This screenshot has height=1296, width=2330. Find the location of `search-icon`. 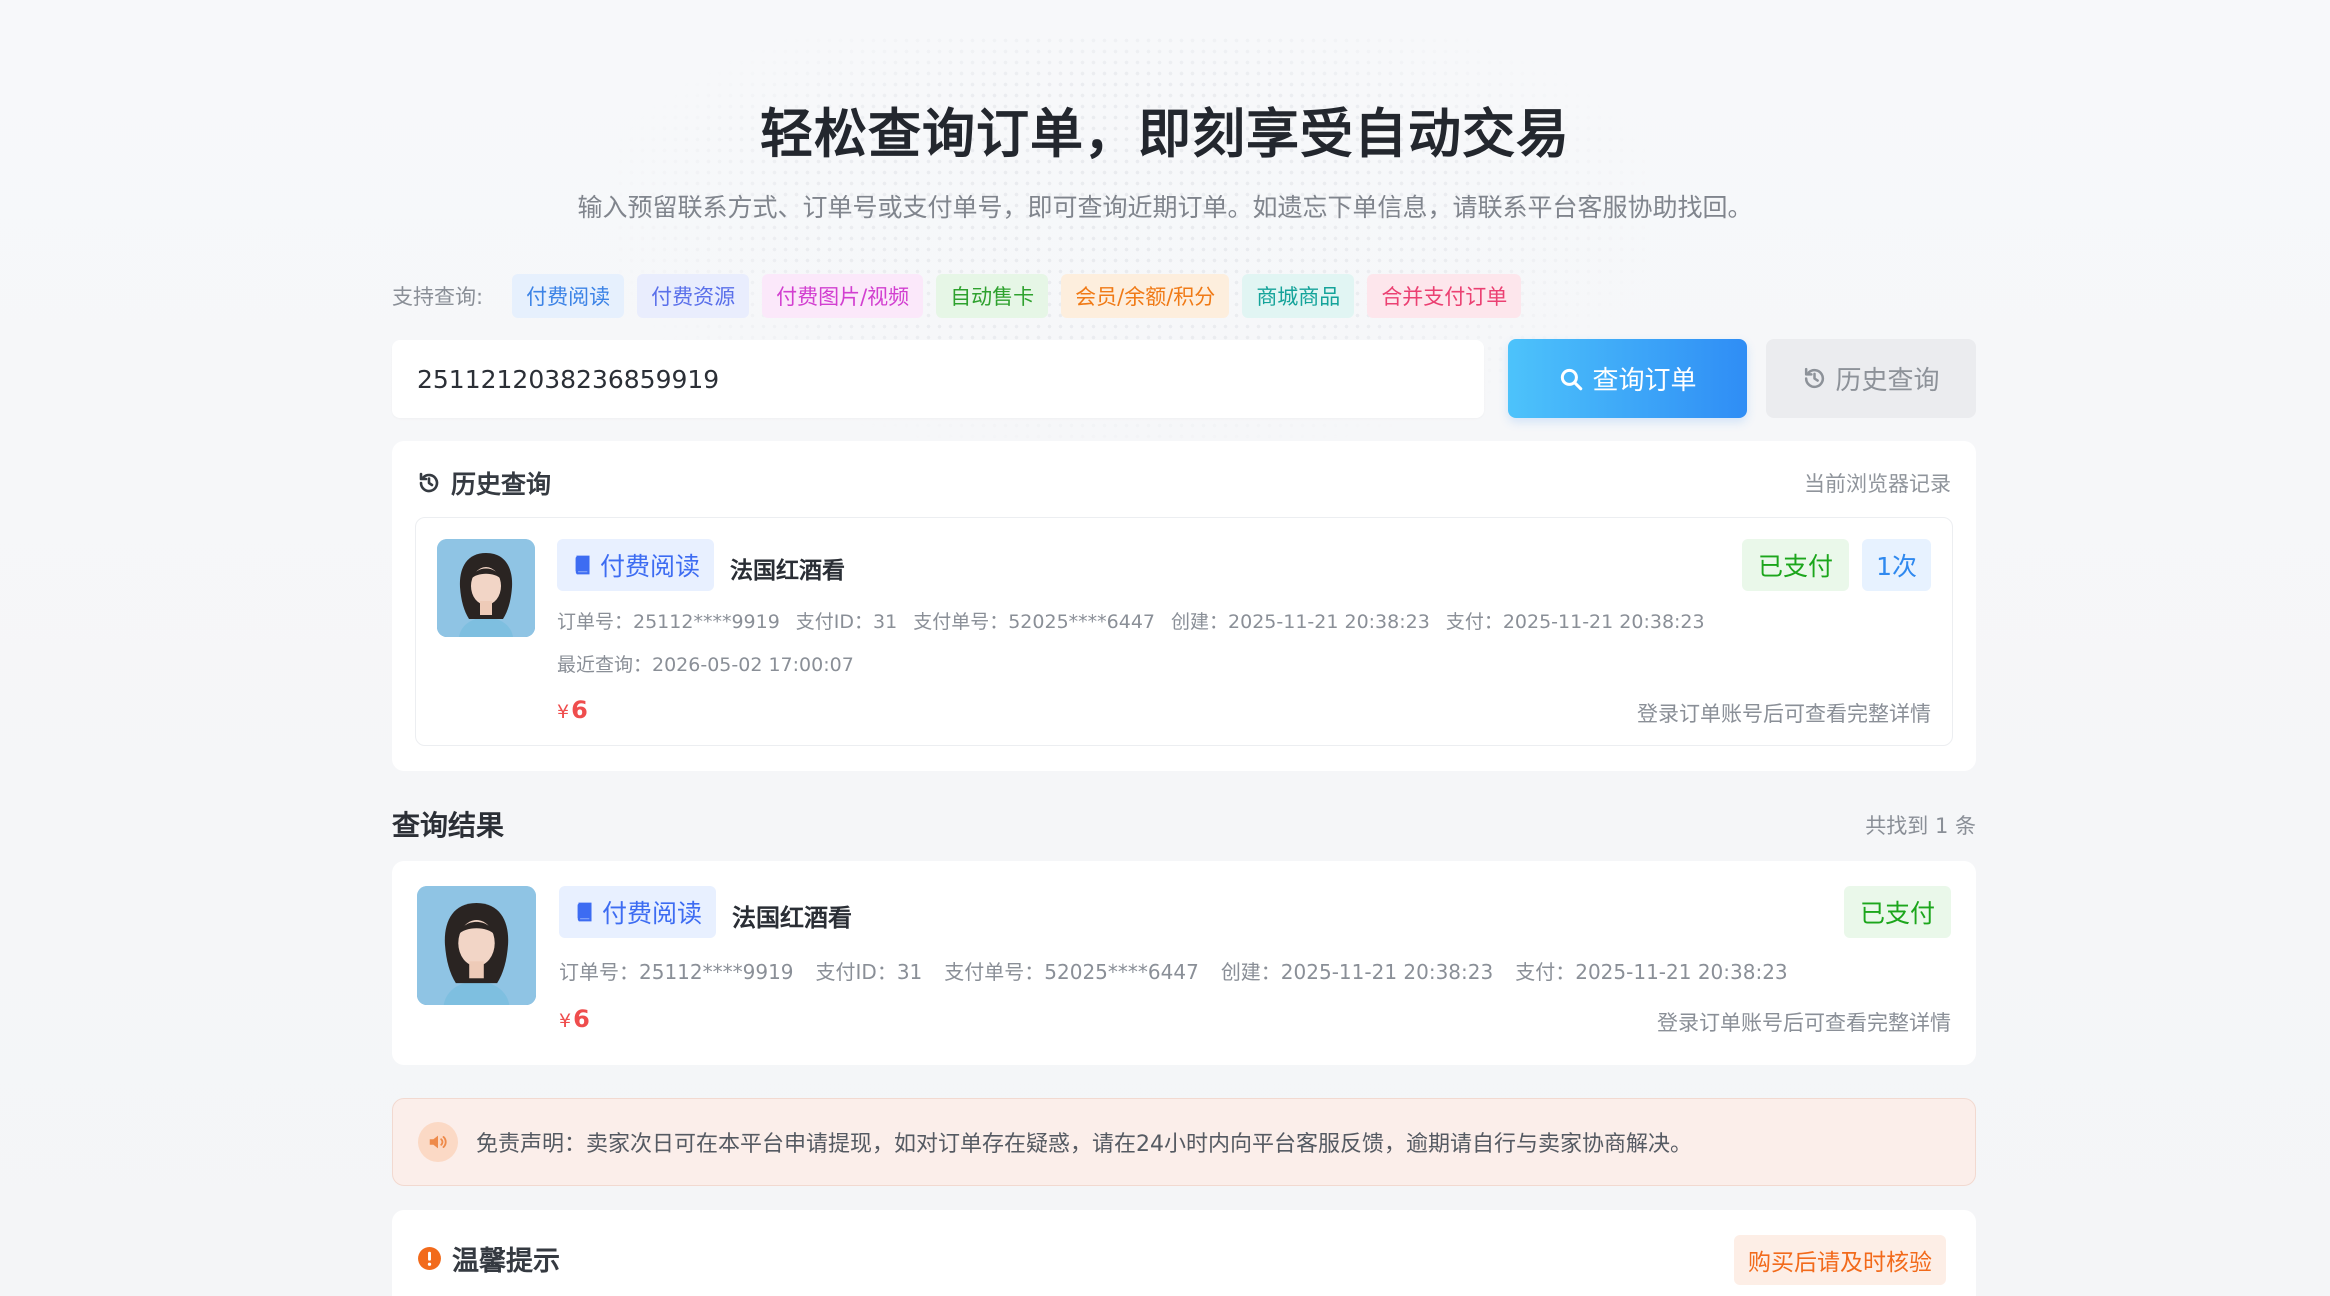

search-icon is located at coordinates (1572, 379).